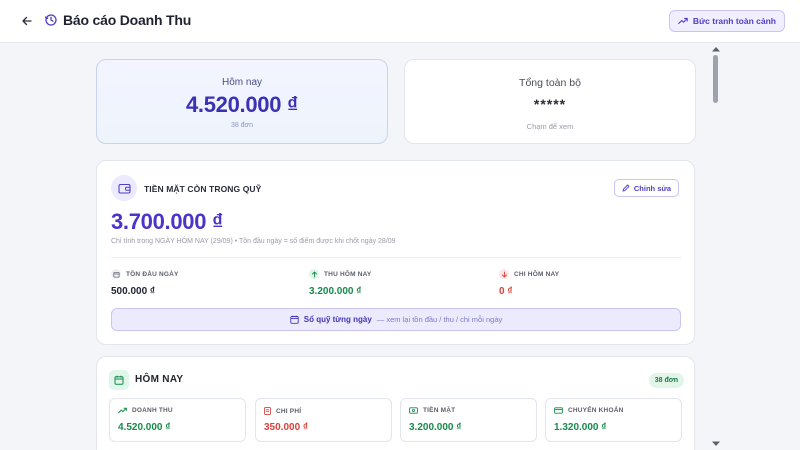  What do you see at coordinates (314, 274) in the screenshot?
I see `arrow-up-icon` at bounding box center [314, 274].